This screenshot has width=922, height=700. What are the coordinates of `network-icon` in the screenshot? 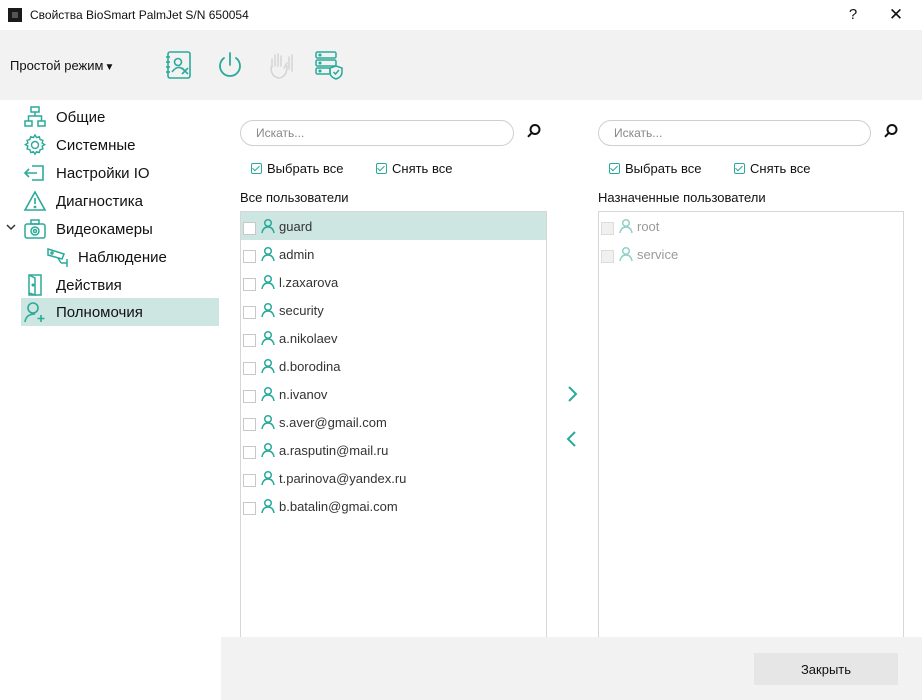 It's located at (35, 116).